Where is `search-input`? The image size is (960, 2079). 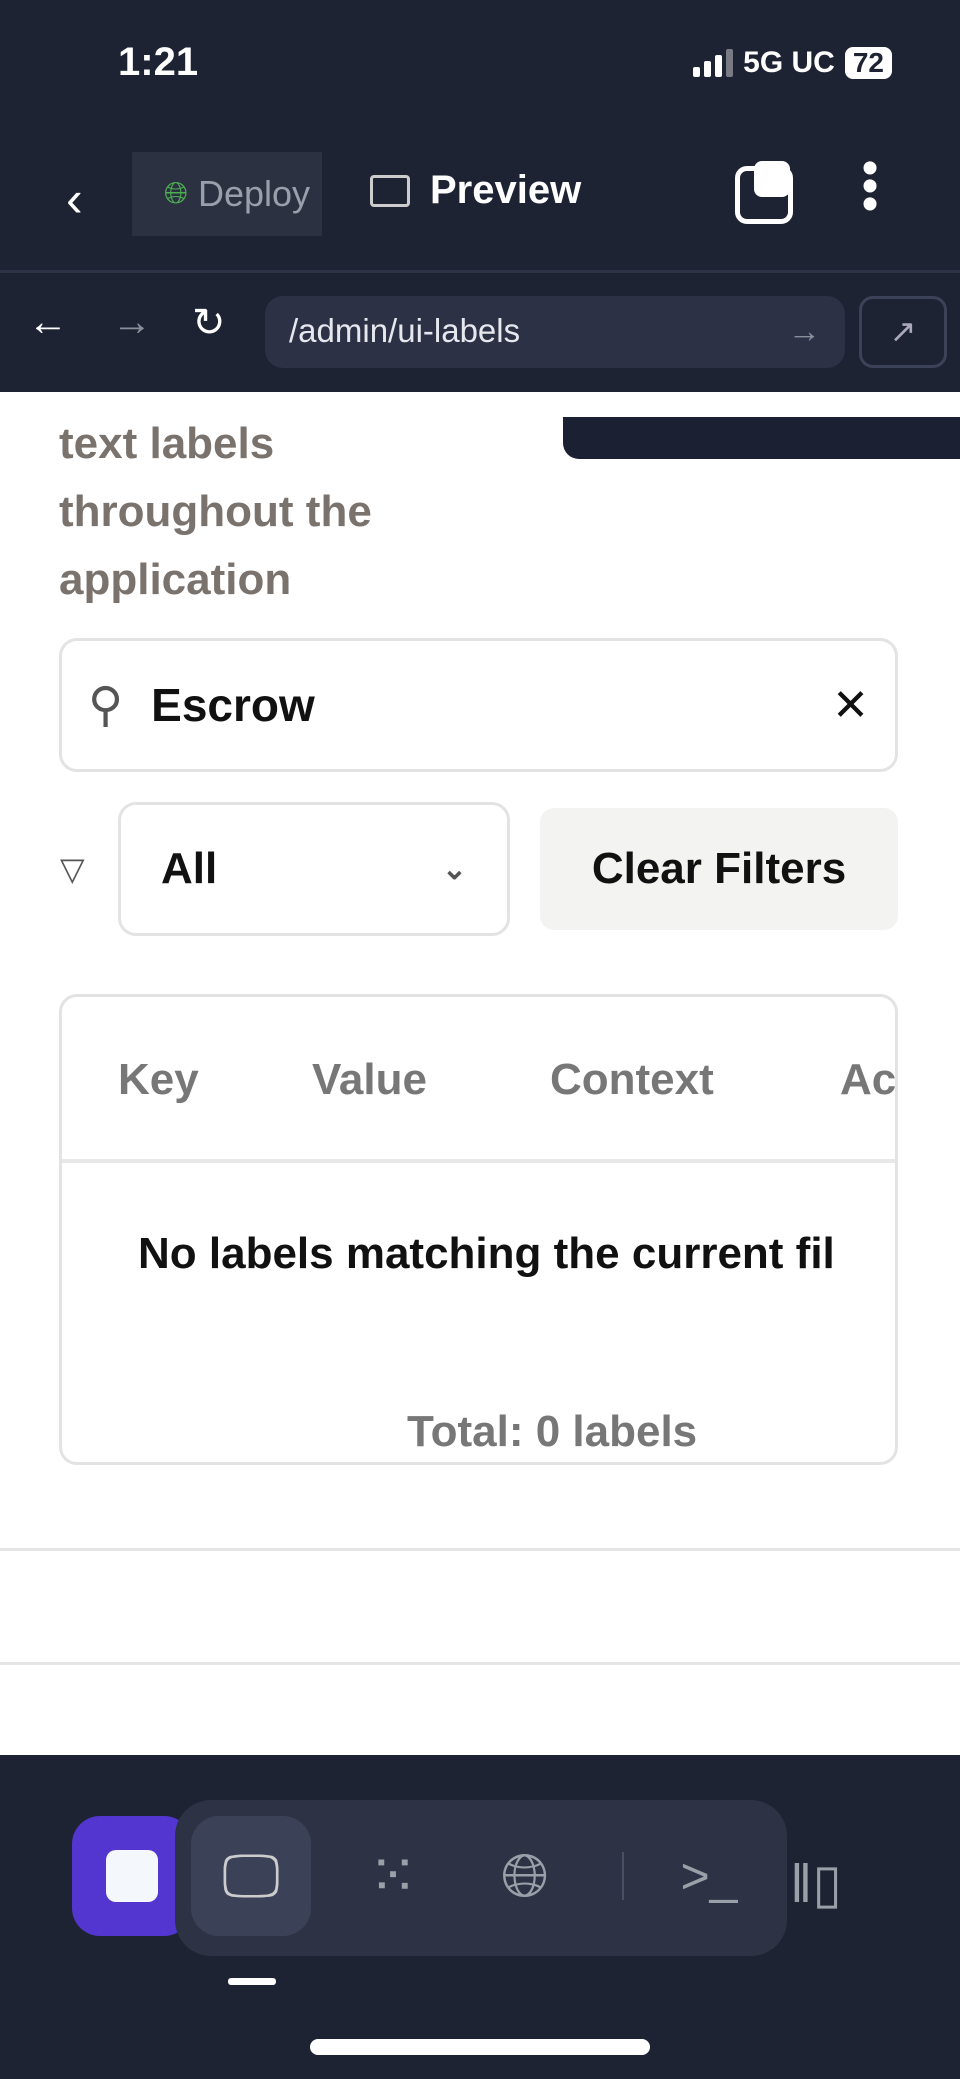
search-input is located at coordinates (492, 705).